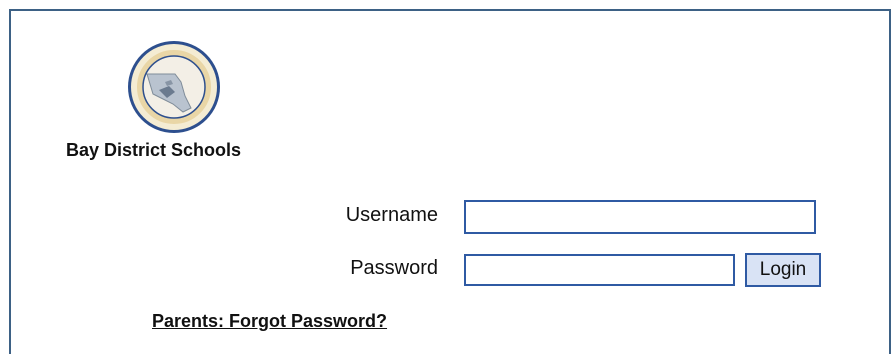  I want to click on forgot-password-link: Parents: Forgot Password?, so click(269, 321).